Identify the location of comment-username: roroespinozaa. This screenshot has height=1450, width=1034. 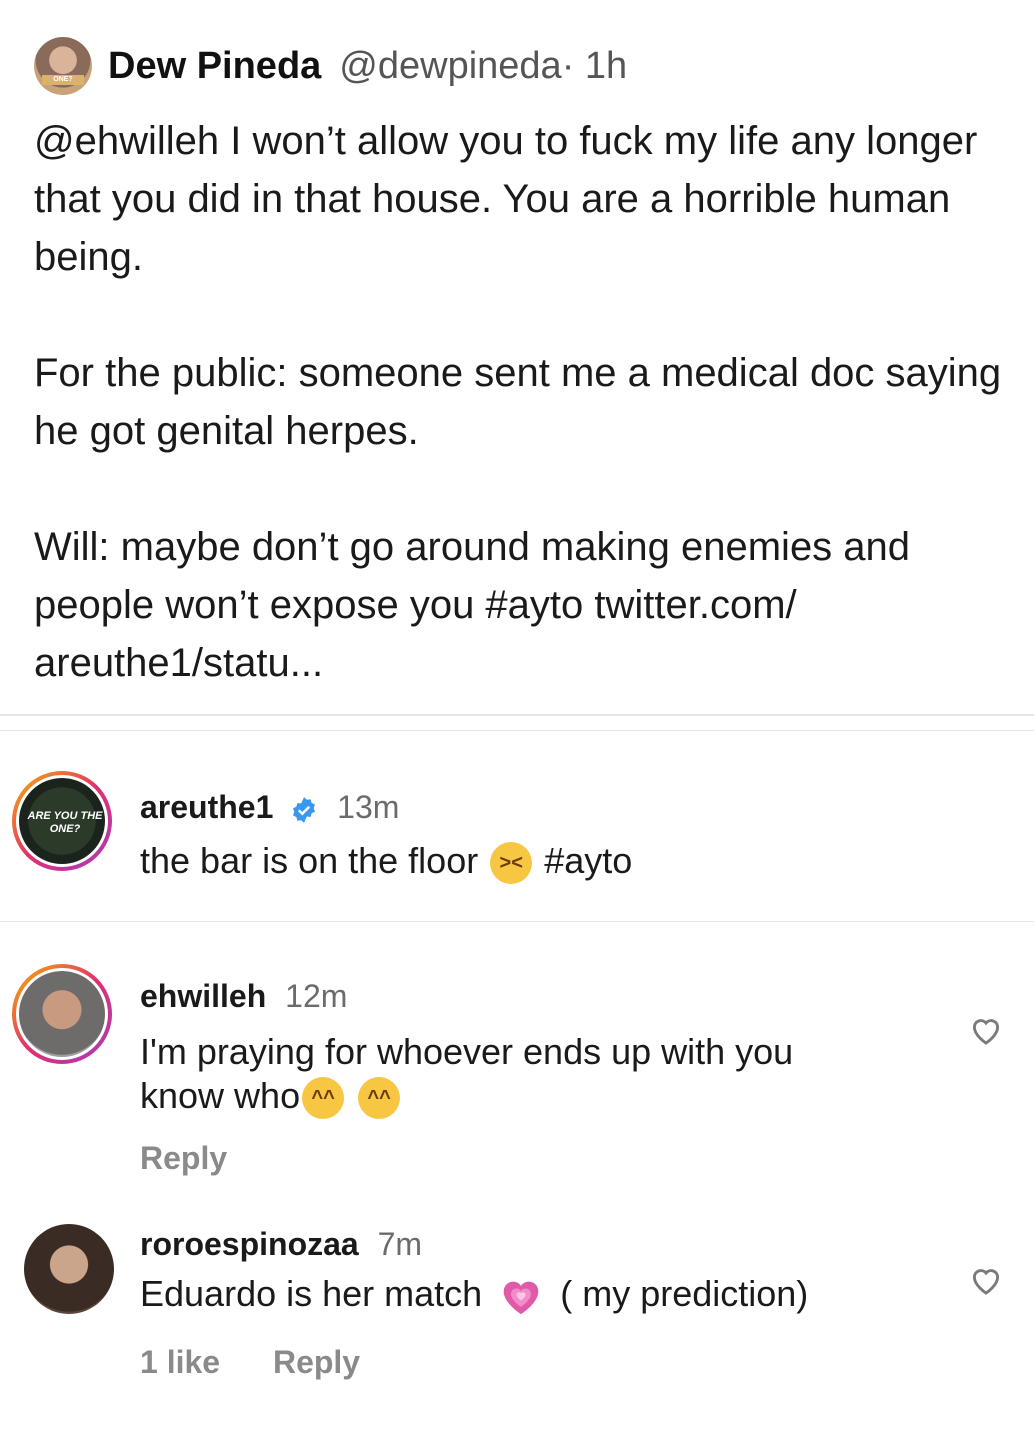
(249, 1244).